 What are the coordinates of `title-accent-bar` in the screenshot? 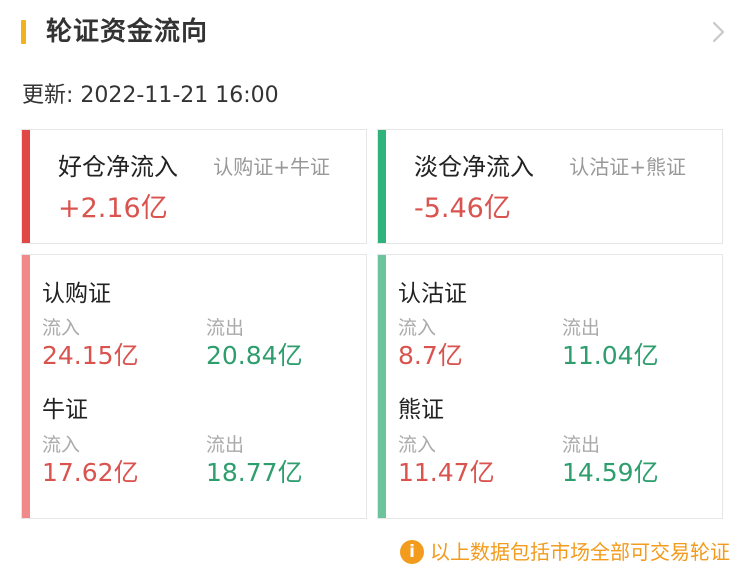 It's located at (23, 32).